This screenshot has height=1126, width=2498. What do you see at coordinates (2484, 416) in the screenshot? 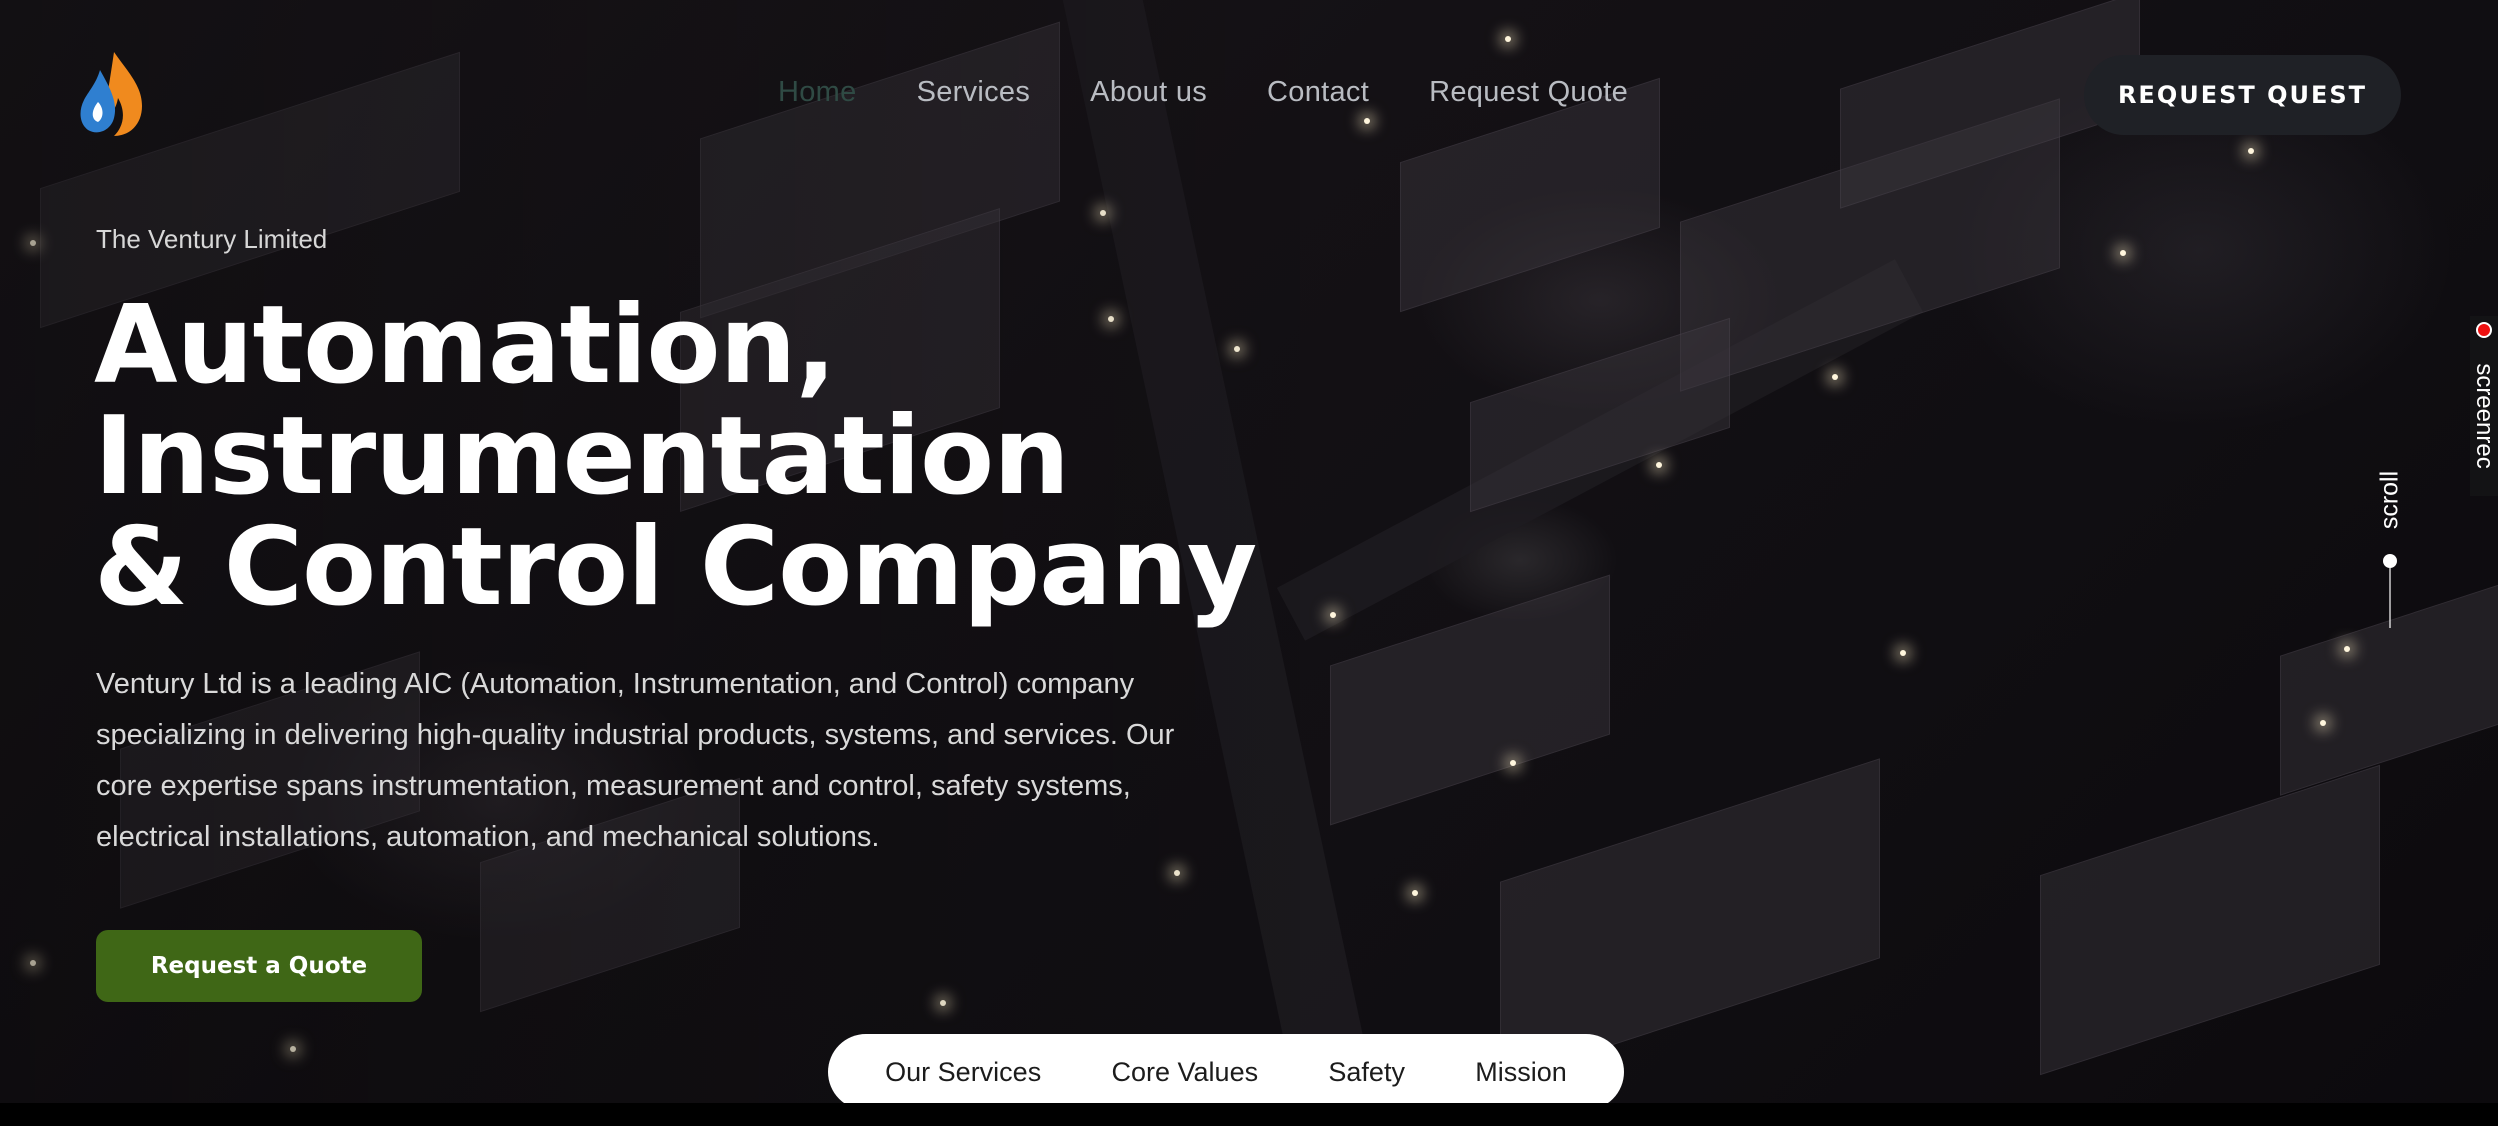
I see `recorder-label: screenrec` at bounding box center [2484, 416].